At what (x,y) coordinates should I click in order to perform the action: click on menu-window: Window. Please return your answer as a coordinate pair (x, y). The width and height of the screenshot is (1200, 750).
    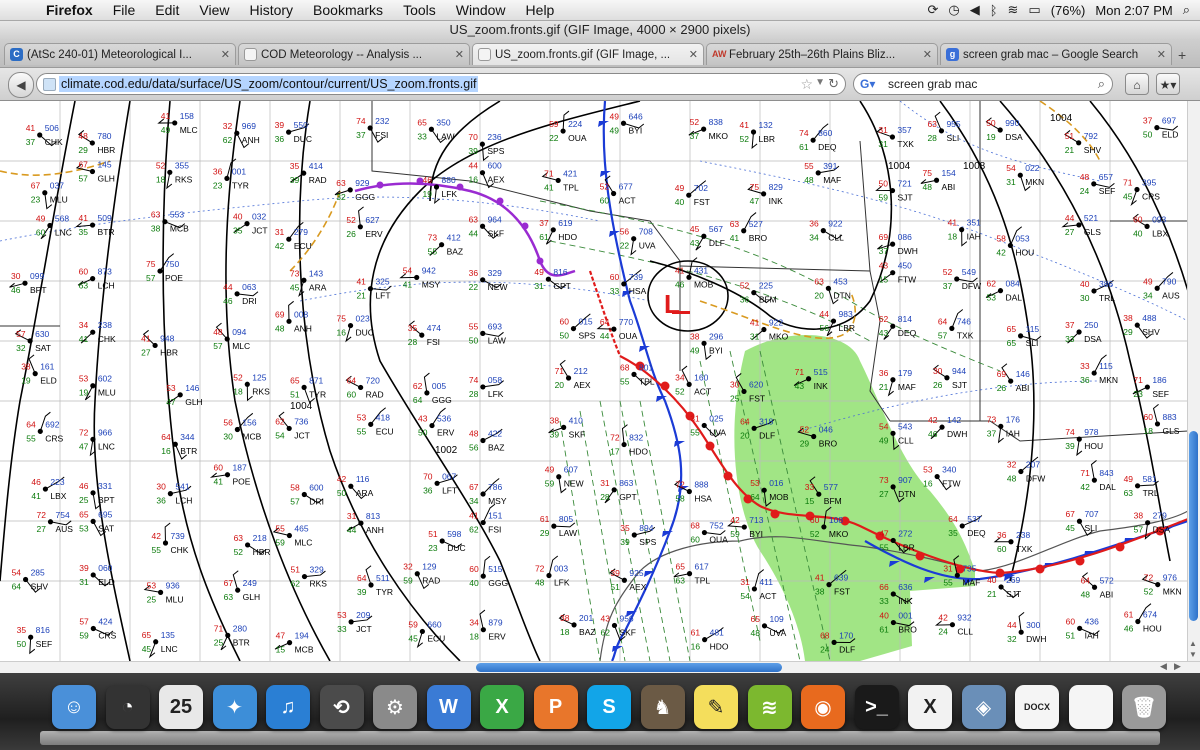
    Looking at the image, I should click on (481, 10).